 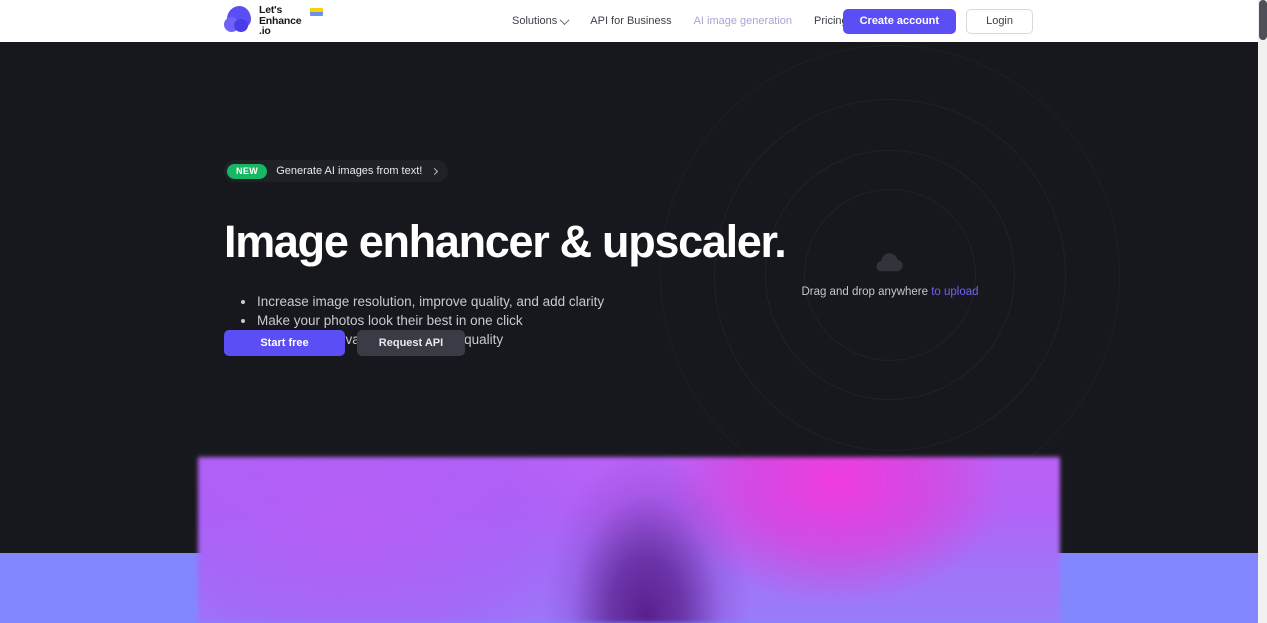 What do you see at coordinates (435, 171) in the screenshot?
I see `chevron-right-icon` at bounding box center [435, 171].